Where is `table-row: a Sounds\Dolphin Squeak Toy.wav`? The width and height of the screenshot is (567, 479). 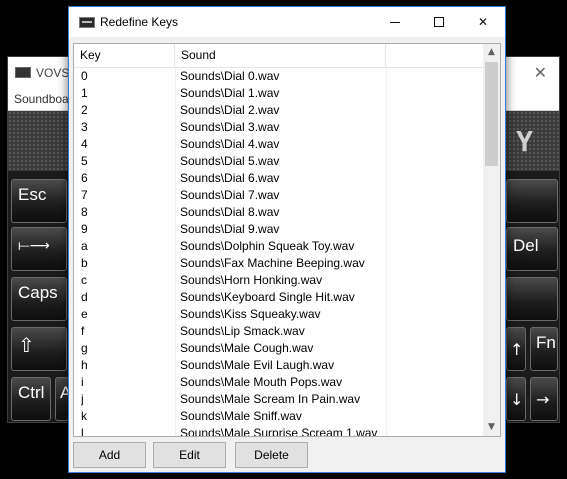
table-row: a Sounds\Dolphin Squeak Toy.wav is located at coordinates (279, 246).